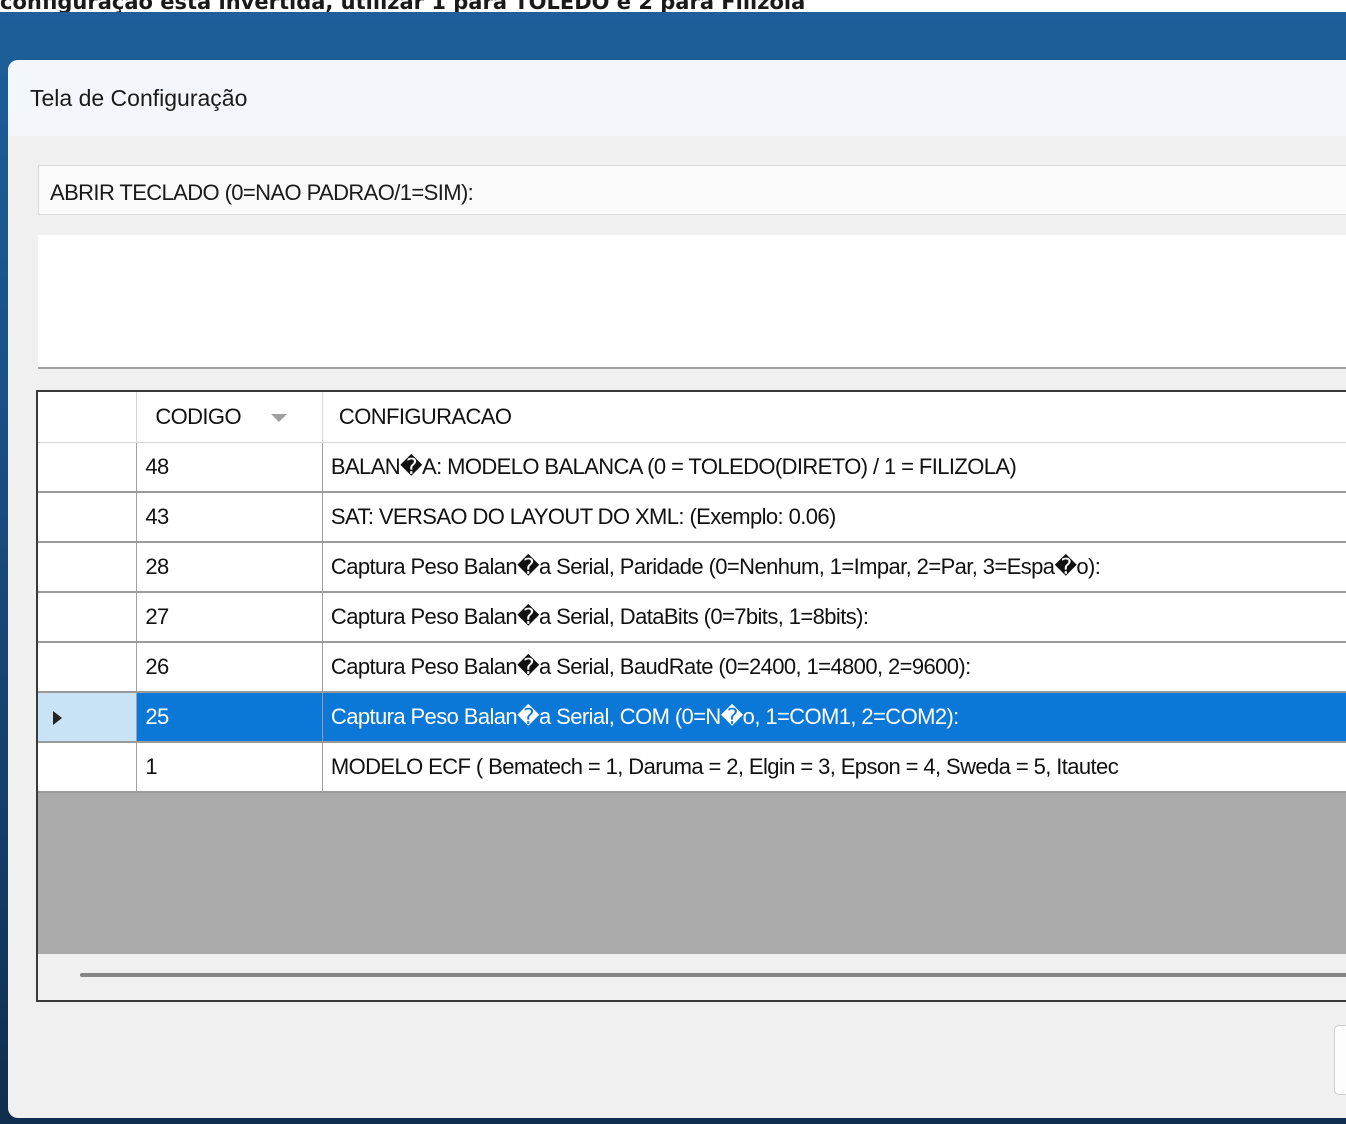  Describe the element at coordinates (278, 417) in the screenshot. I see `sort-descending-icon` at that location.